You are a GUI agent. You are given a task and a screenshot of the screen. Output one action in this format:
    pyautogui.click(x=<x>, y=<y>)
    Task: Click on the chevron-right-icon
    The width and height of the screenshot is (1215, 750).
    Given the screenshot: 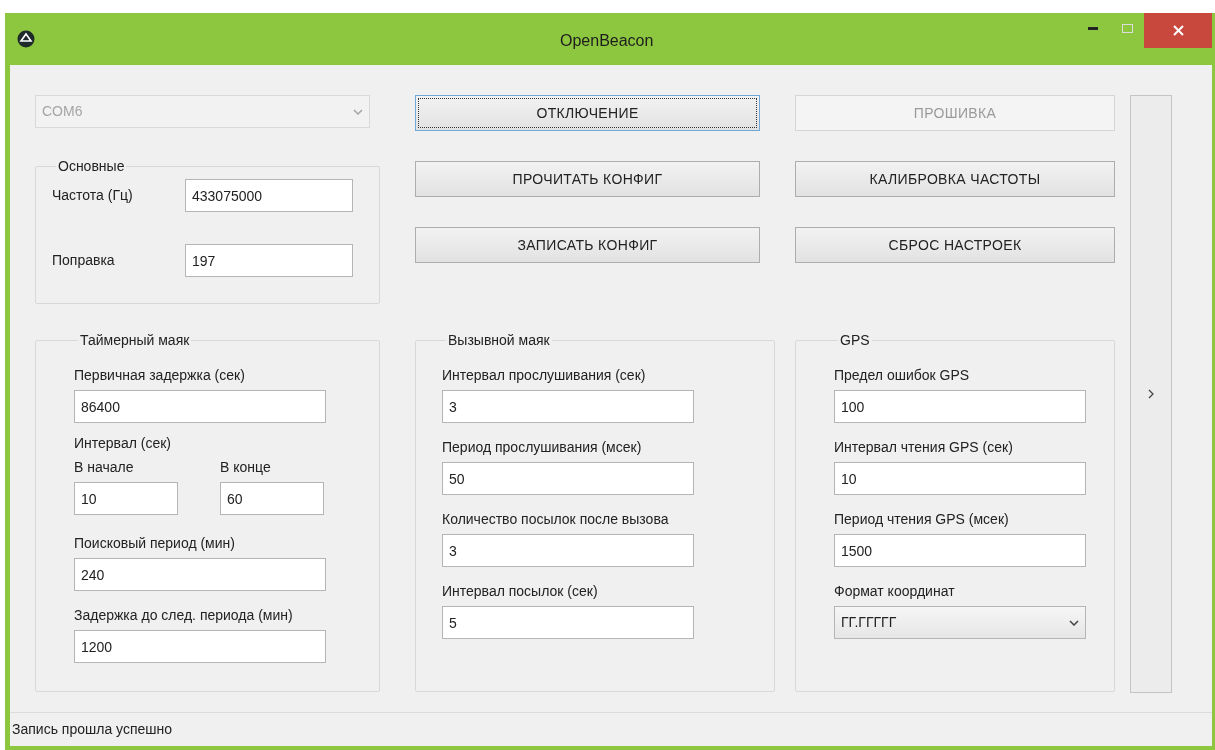 What is the action you would take?
    pyautogui.click(x=1151, y=394)
    